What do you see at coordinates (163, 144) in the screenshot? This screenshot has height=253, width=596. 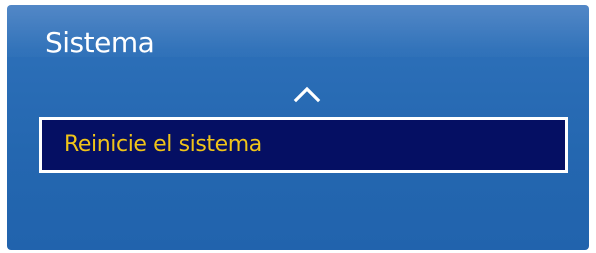 I see `menu-item-label: Reinicie el sistema` at bounding box center [163, 144].